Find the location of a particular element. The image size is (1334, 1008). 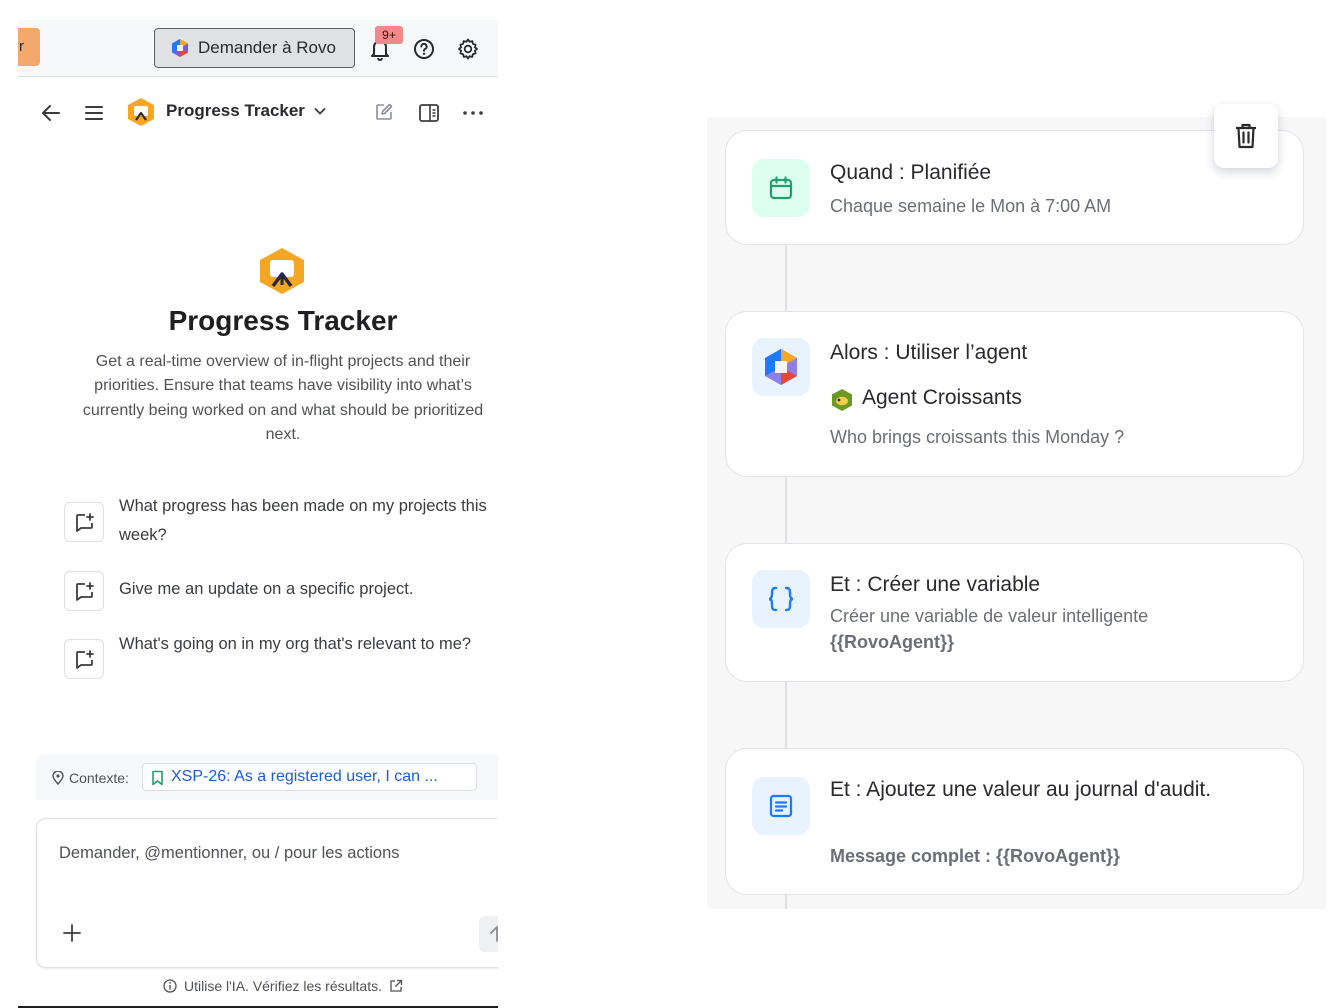

help-icon is located at coordinates (424, 49).